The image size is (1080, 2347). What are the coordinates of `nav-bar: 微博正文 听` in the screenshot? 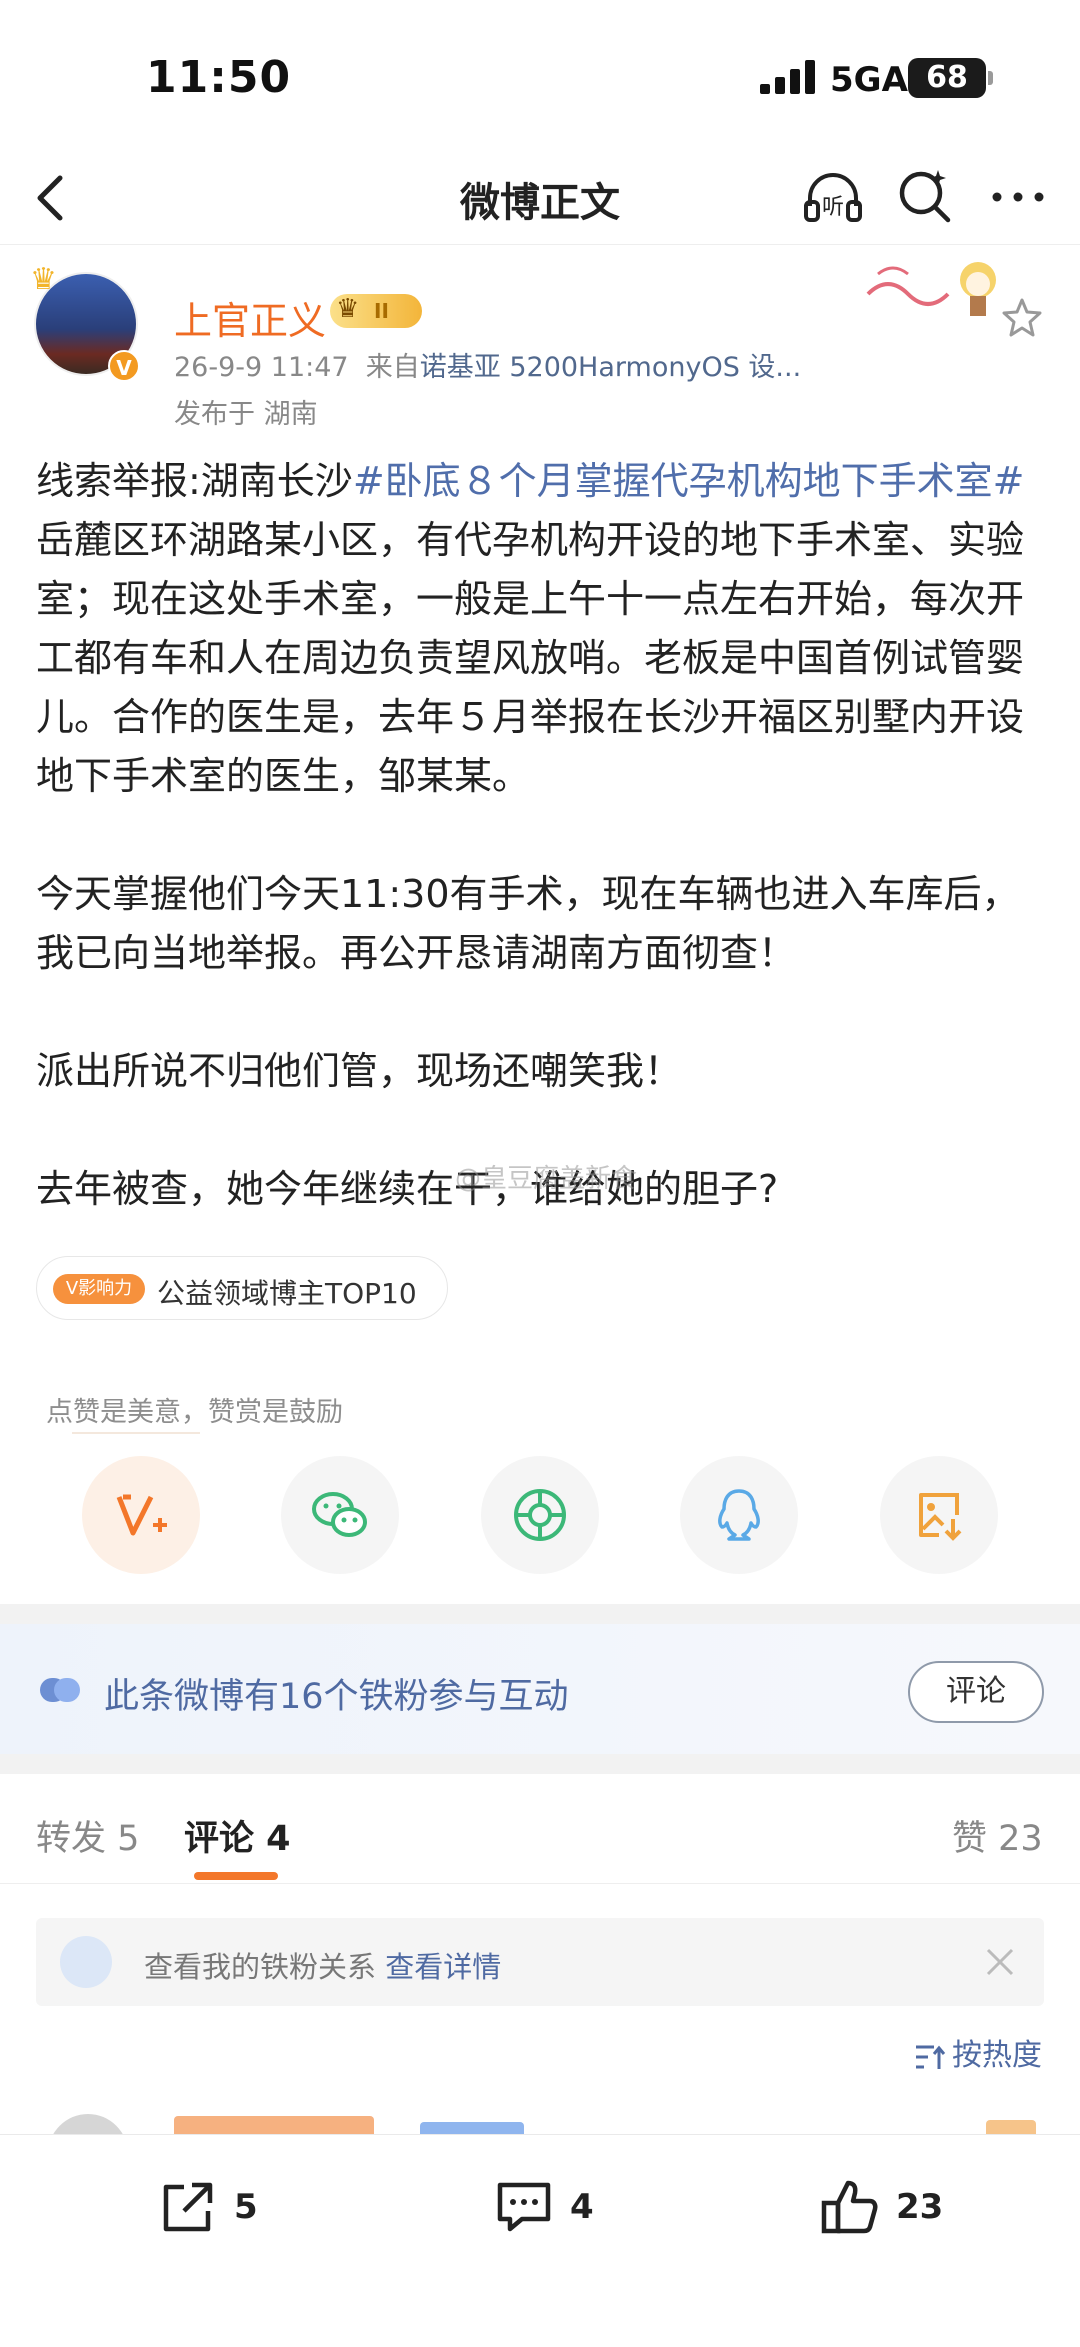 It's located at (540, 197).